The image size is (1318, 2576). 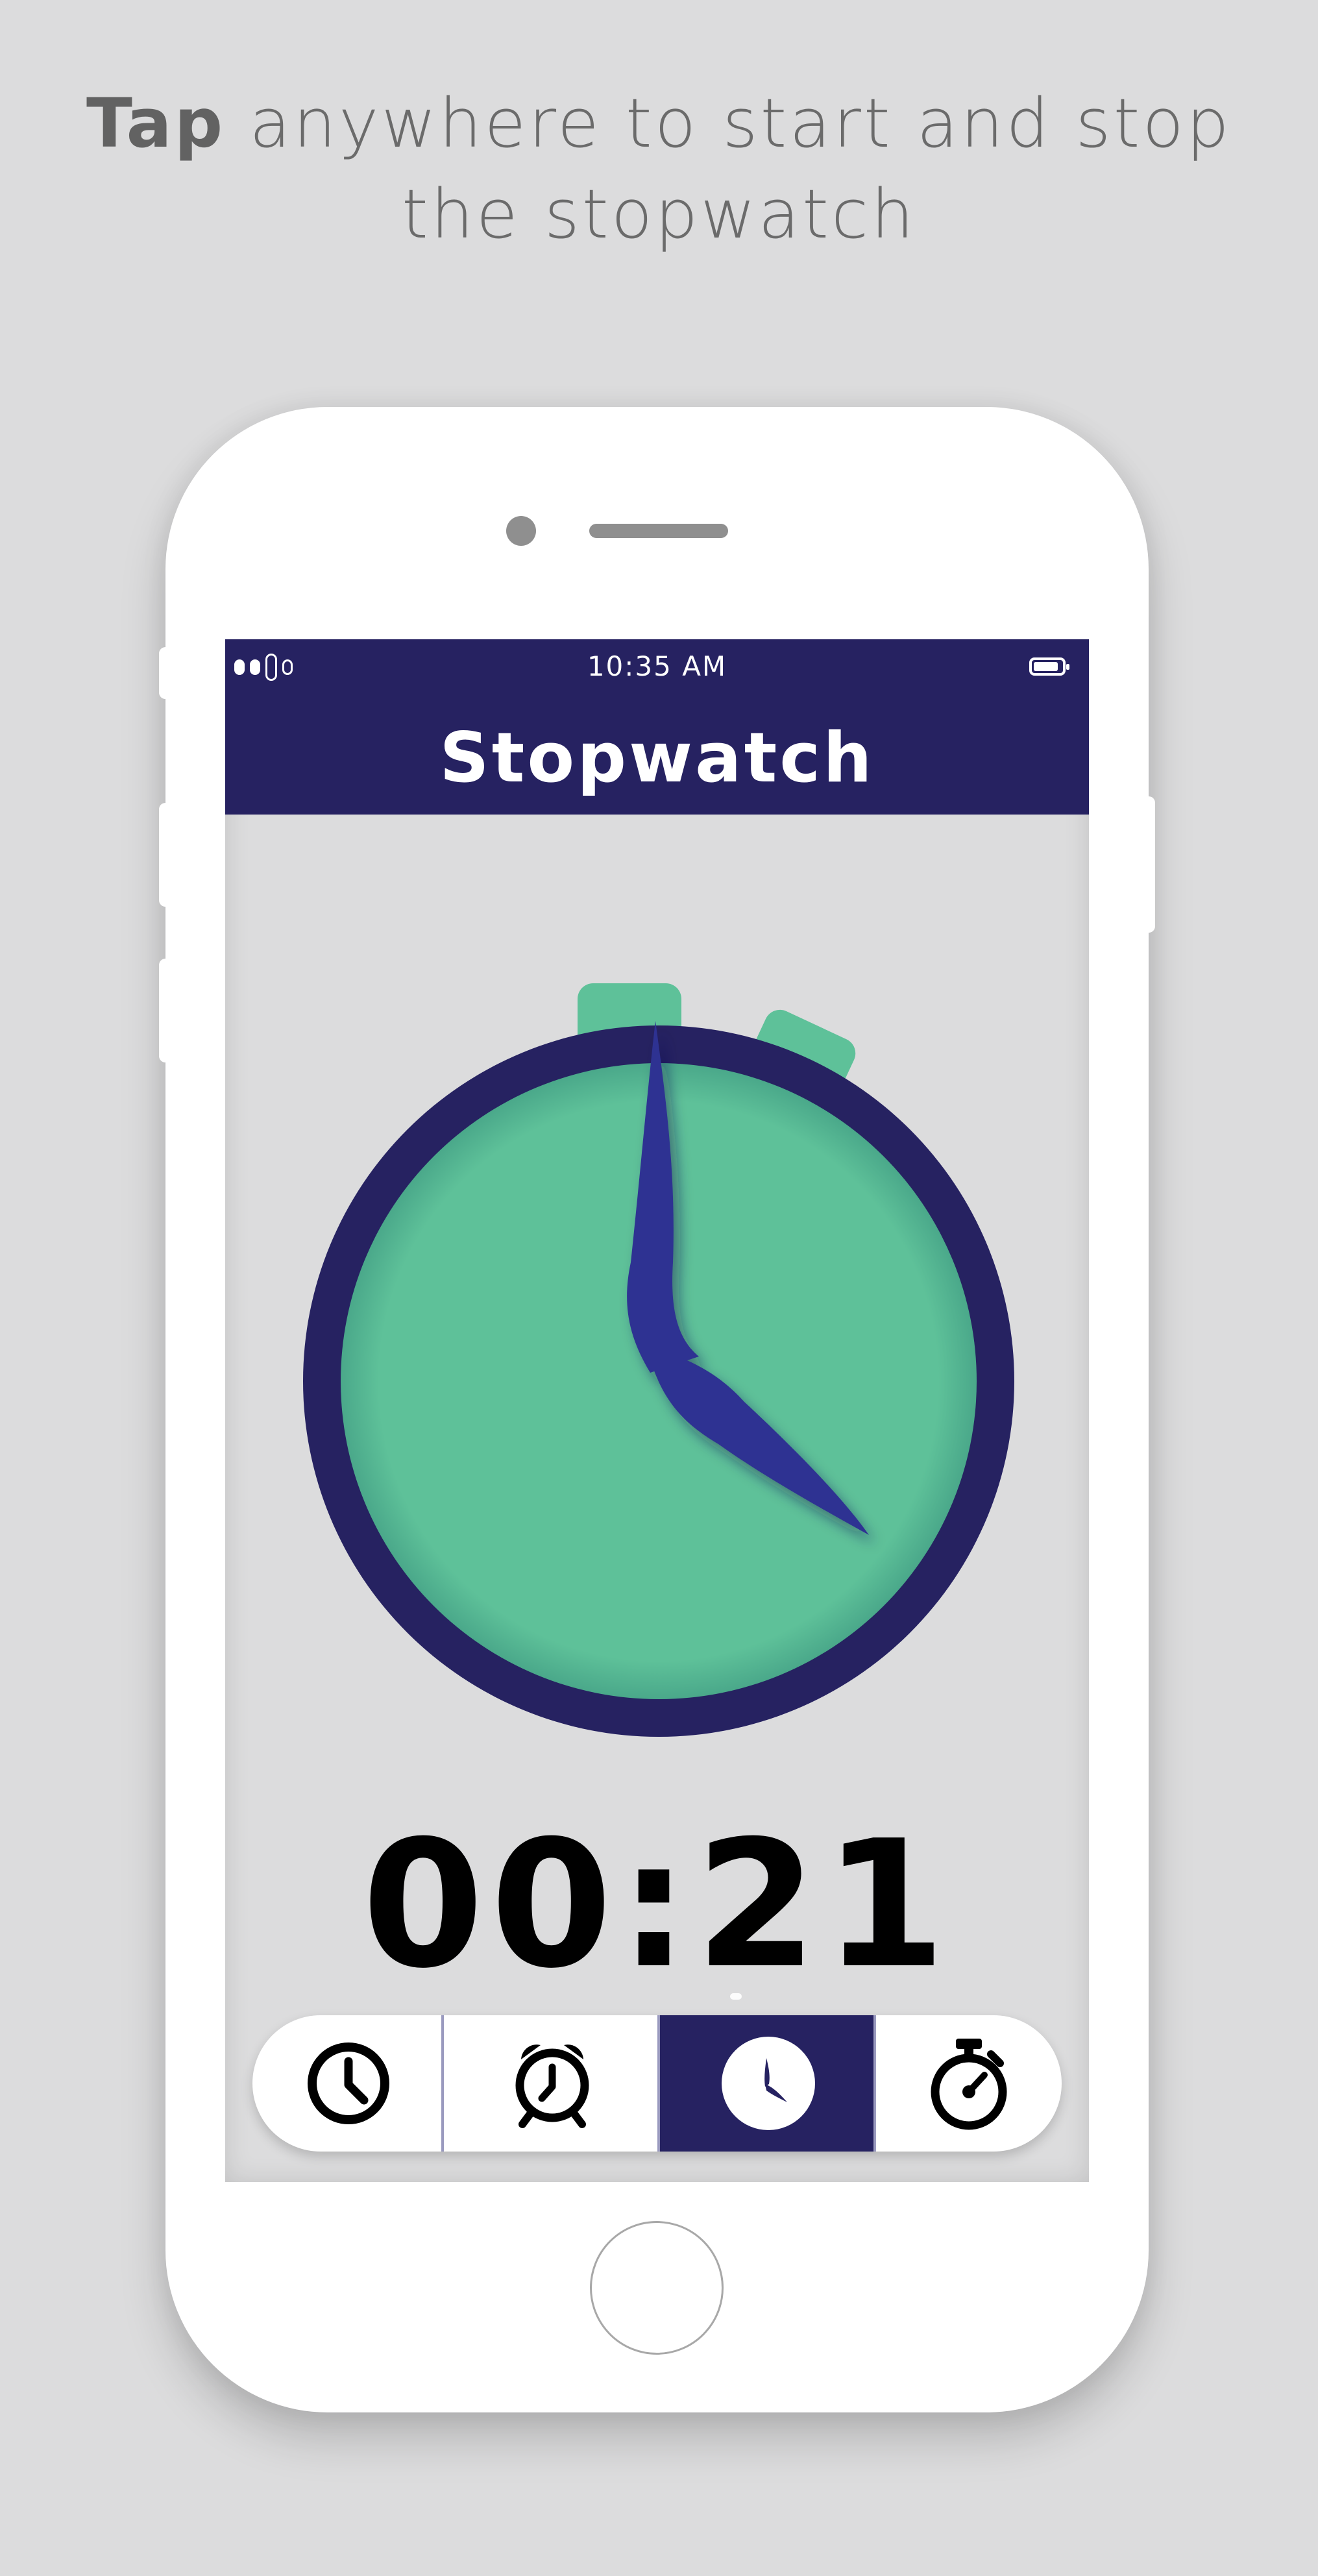 I want to click on promo-headline-line1: Tap anywhere to start and stop, so click(x=659, y=123).